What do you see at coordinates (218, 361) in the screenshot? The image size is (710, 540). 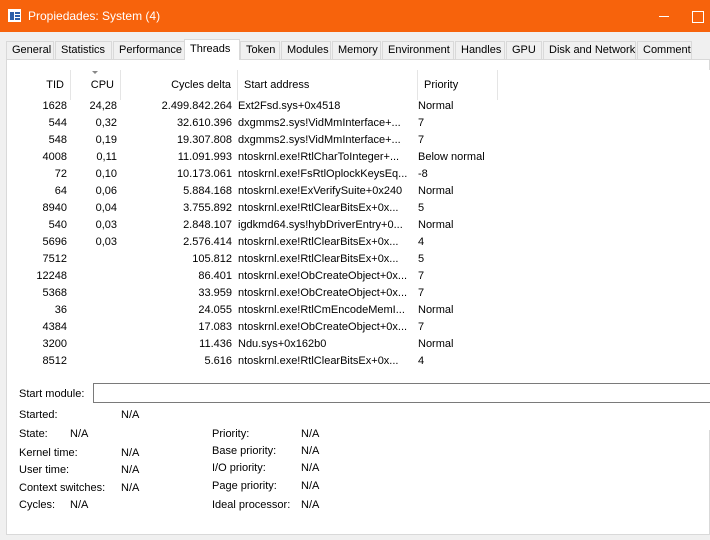 I see `cycles-delta-cell: 5.616` at bounding box center [218, 361].